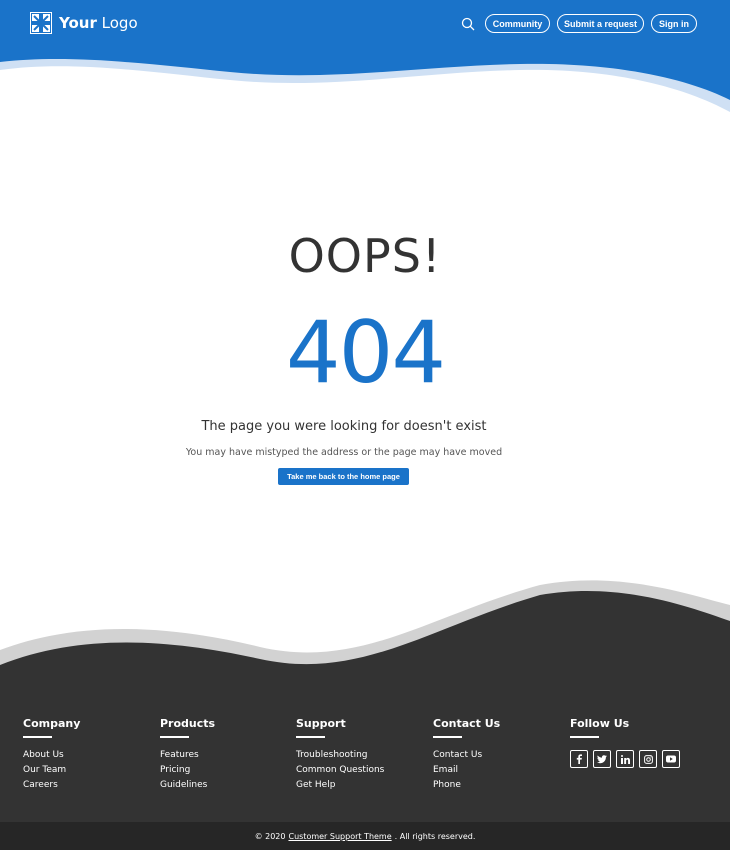 The image size is (730, 850). What do you see at coordinates (625, 742) in the screenshot?
I see `footer-column-follow: Follow Us` at bounding box center [625, 742].